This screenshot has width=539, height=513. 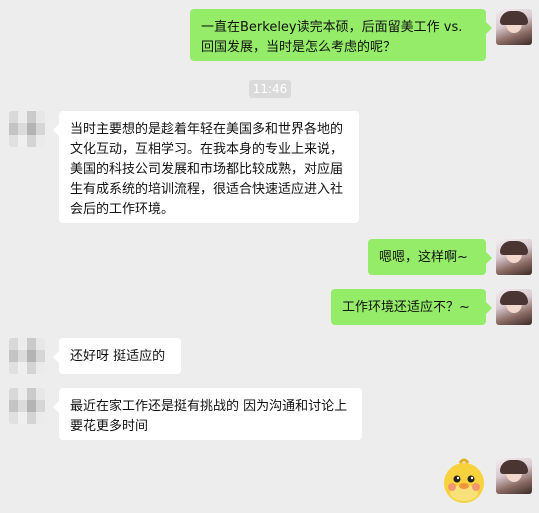 I want to click on timestamp: 11:46, so click(x=270, y=89).